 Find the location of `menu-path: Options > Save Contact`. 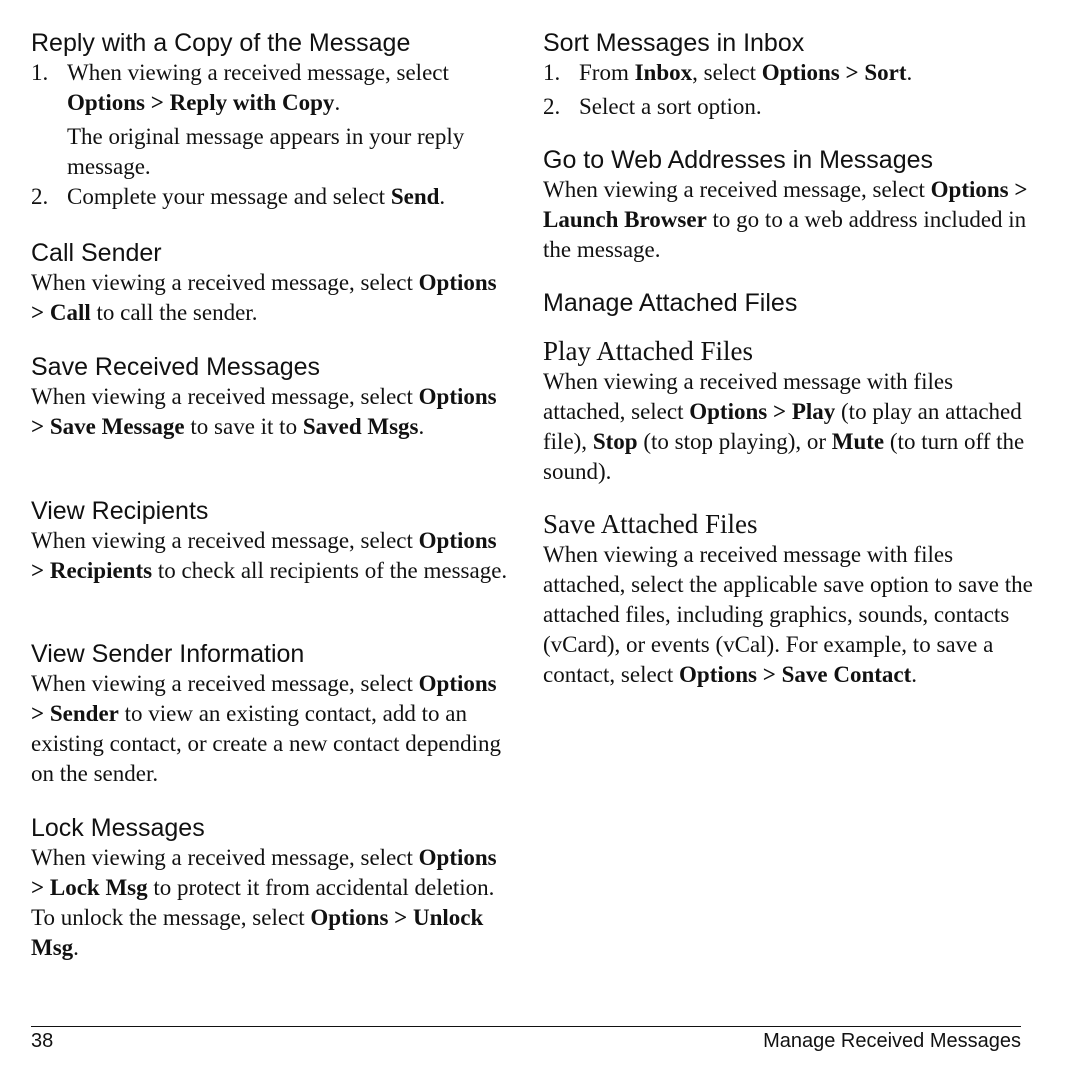

menu-path: Options > Save Contact is located at coordinates (795, 674).